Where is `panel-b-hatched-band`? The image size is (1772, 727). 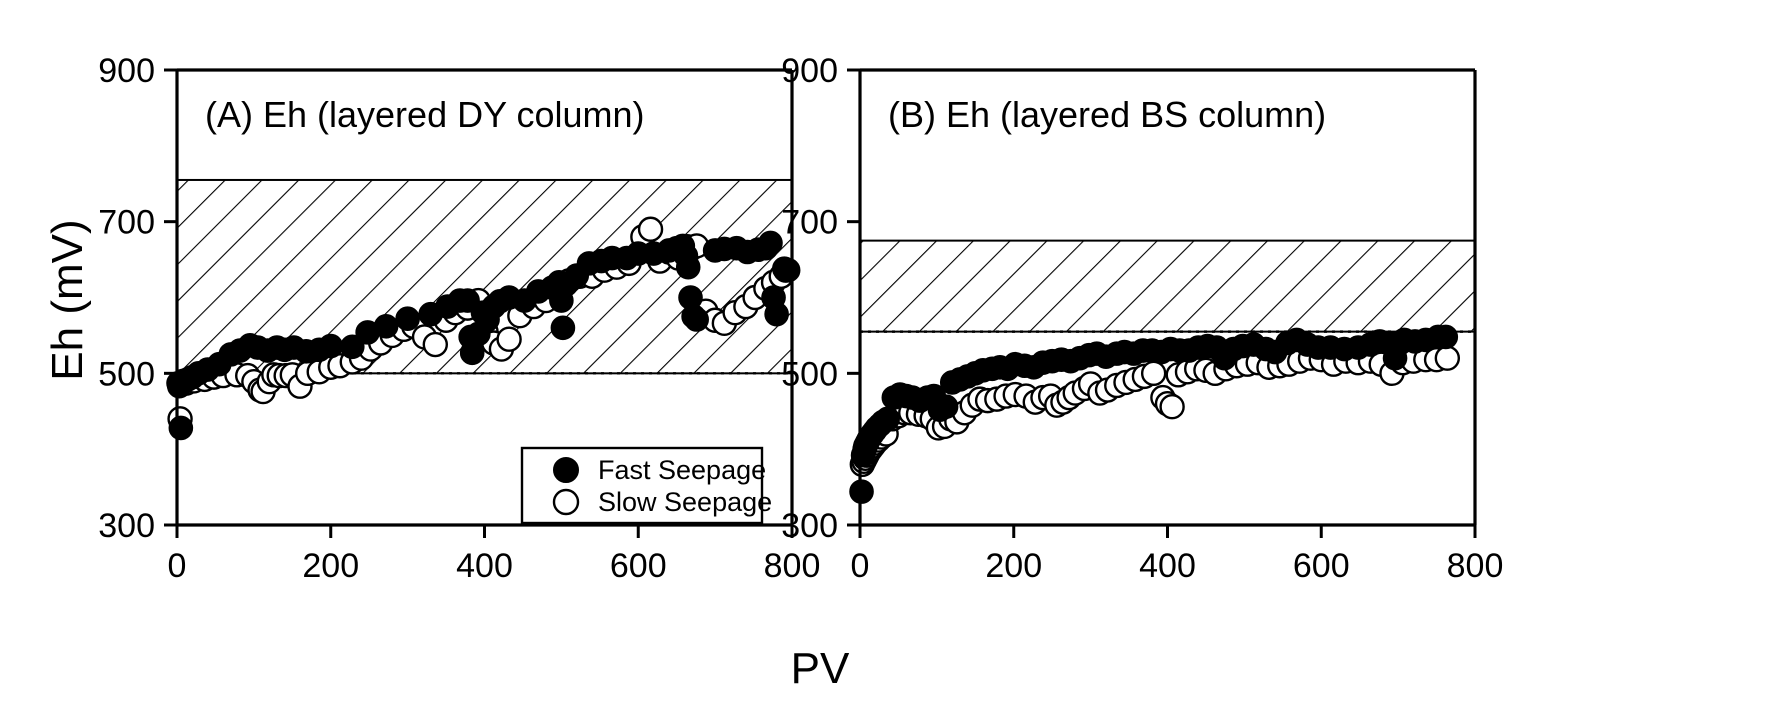 panel-b-hatched-band is located at coordinates (1167, 286).